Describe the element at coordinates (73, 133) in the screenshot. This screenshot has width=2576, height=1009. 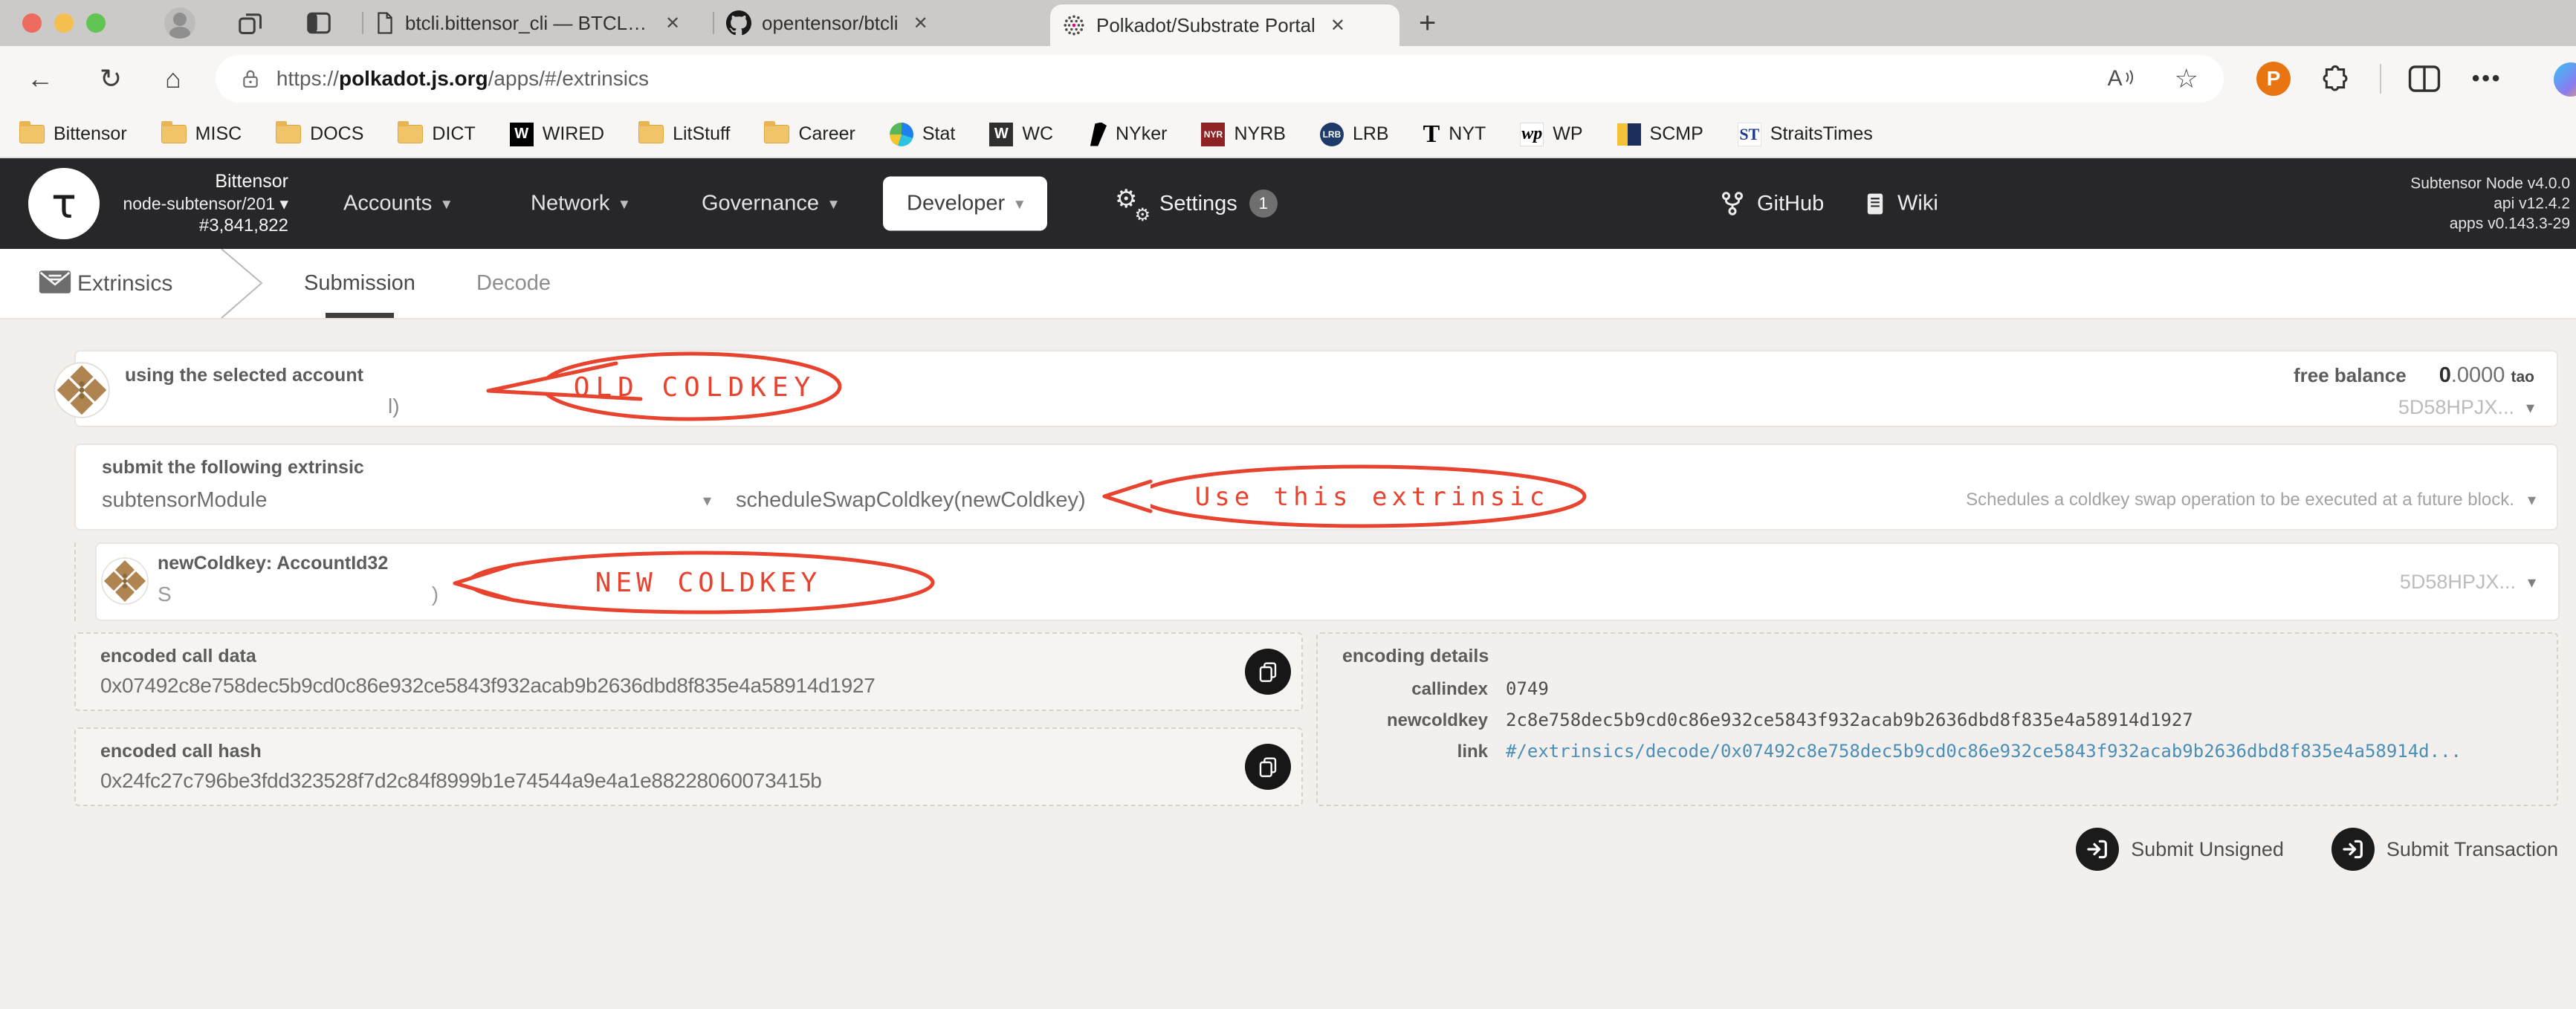
I see `bookmark-bittensor: Bittensor` at that location.